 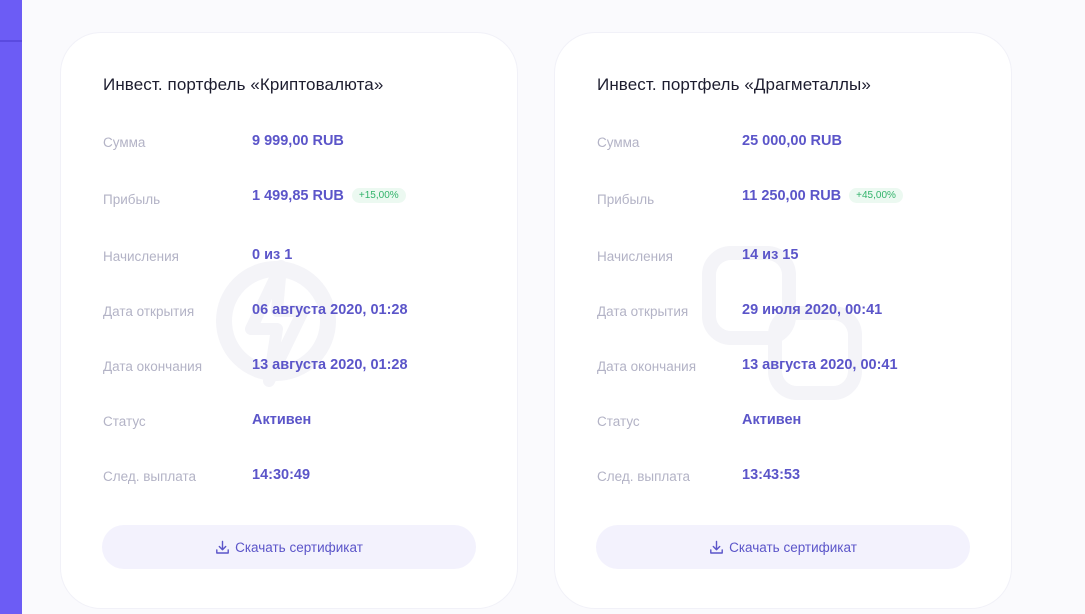 I want to click on row-open-date: Дата открытия 06 августа 2020, 01:28, so click(x=300, y=313).